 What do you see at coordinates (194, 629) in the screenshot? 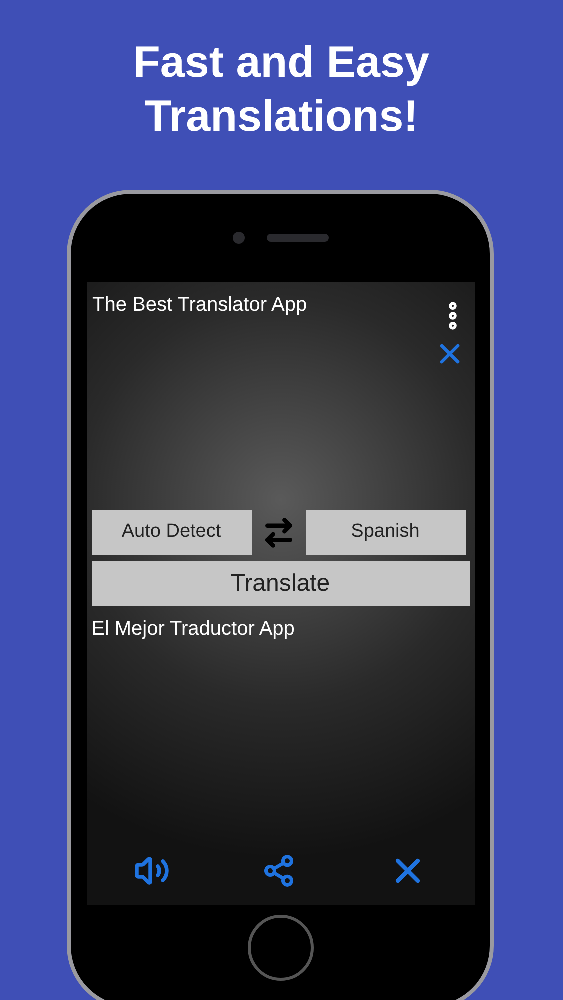
I see `output-text: El Mejor Traductor App` at bounding box center [194, 629].